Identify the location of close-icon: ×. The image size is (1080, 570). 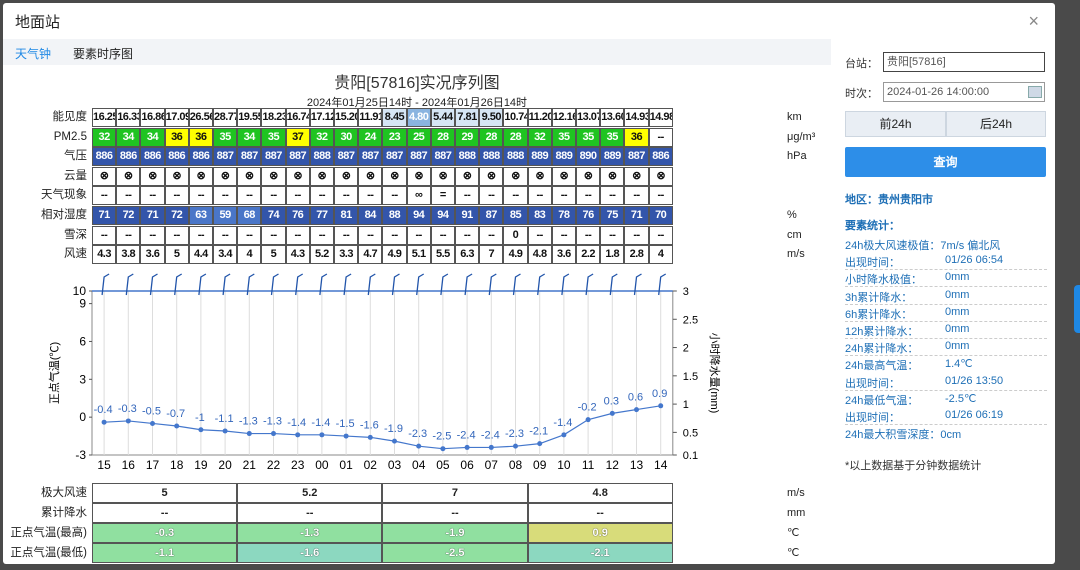
(1033, 21).